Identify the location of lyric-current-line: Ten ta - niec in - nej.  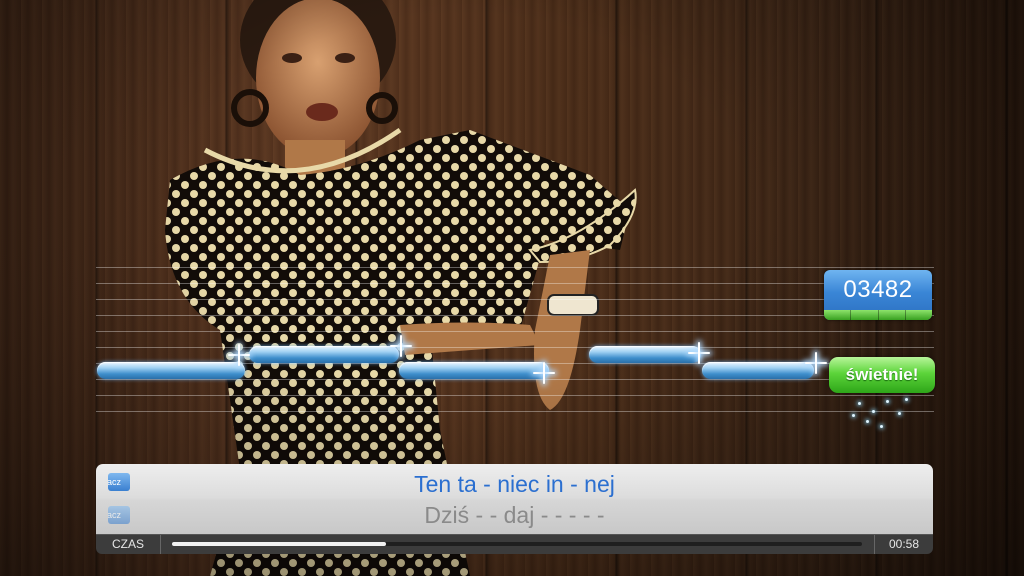
(514, 484).